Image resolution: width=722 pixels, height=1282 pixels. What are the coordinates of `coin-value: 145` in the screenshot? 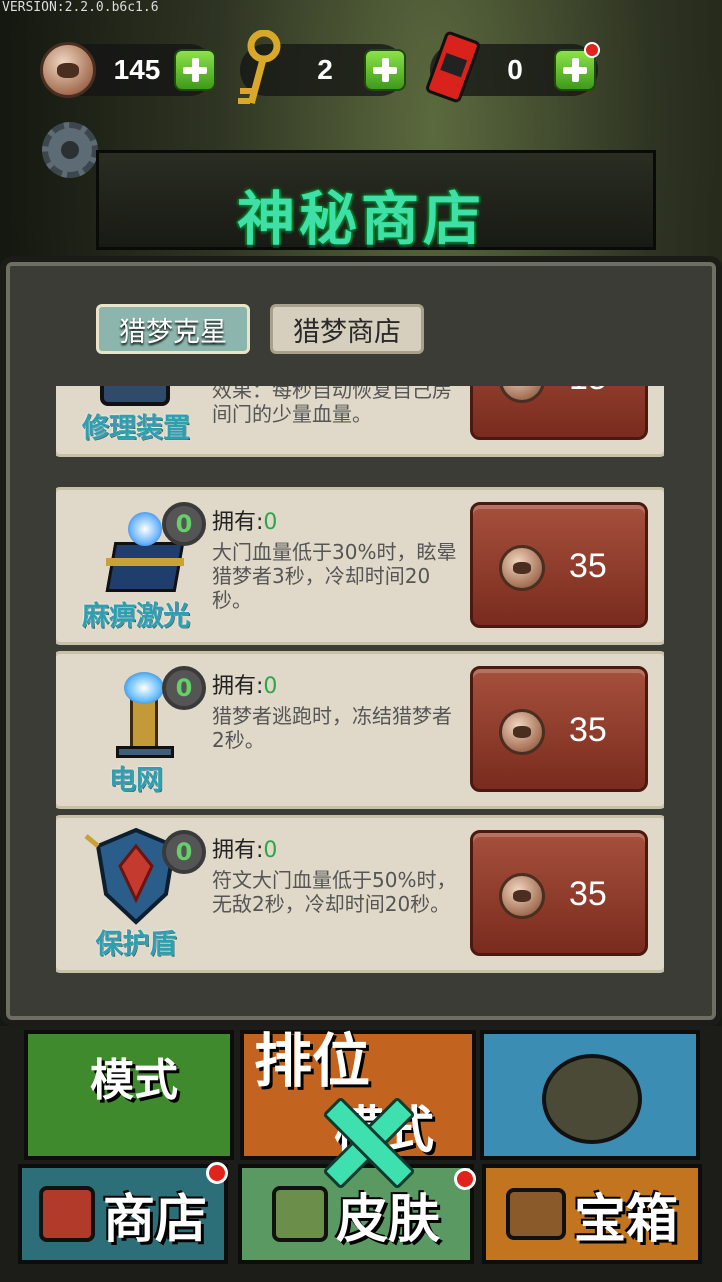 It's located at (137, 69).